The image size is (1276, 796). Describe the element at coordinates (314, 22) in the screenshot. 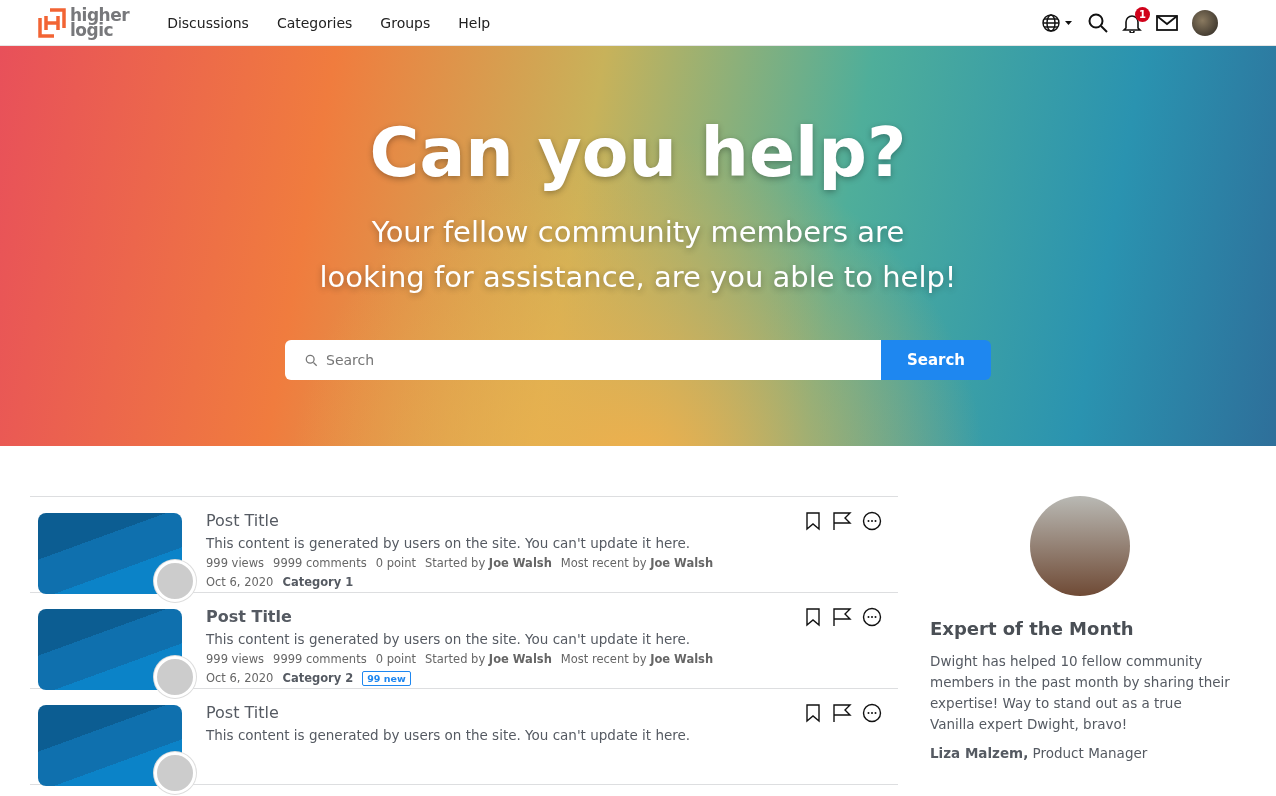

I see `nav-link: Categories` at that location.